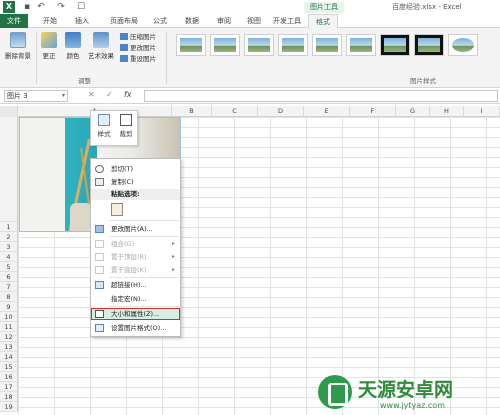  What do you see at coordinates (160, 21) in the screenshot?
I see `tab-formulas: 公式` at bounding box center [160, 21].